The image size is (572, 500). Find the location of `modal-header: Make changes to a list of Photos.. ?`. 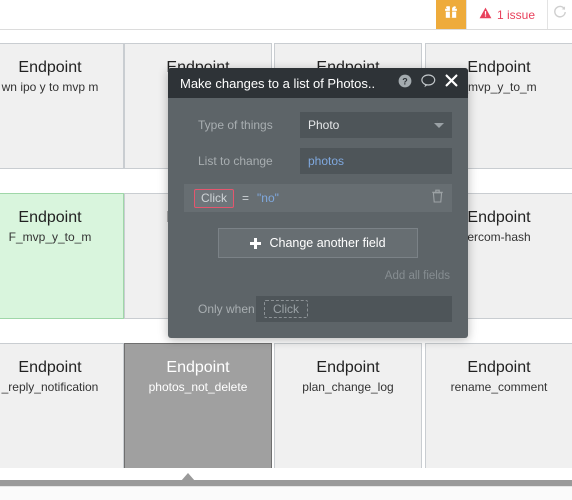

modal-header: Make changes to a list of Photos.. ? is located at coordinates (318, 83).